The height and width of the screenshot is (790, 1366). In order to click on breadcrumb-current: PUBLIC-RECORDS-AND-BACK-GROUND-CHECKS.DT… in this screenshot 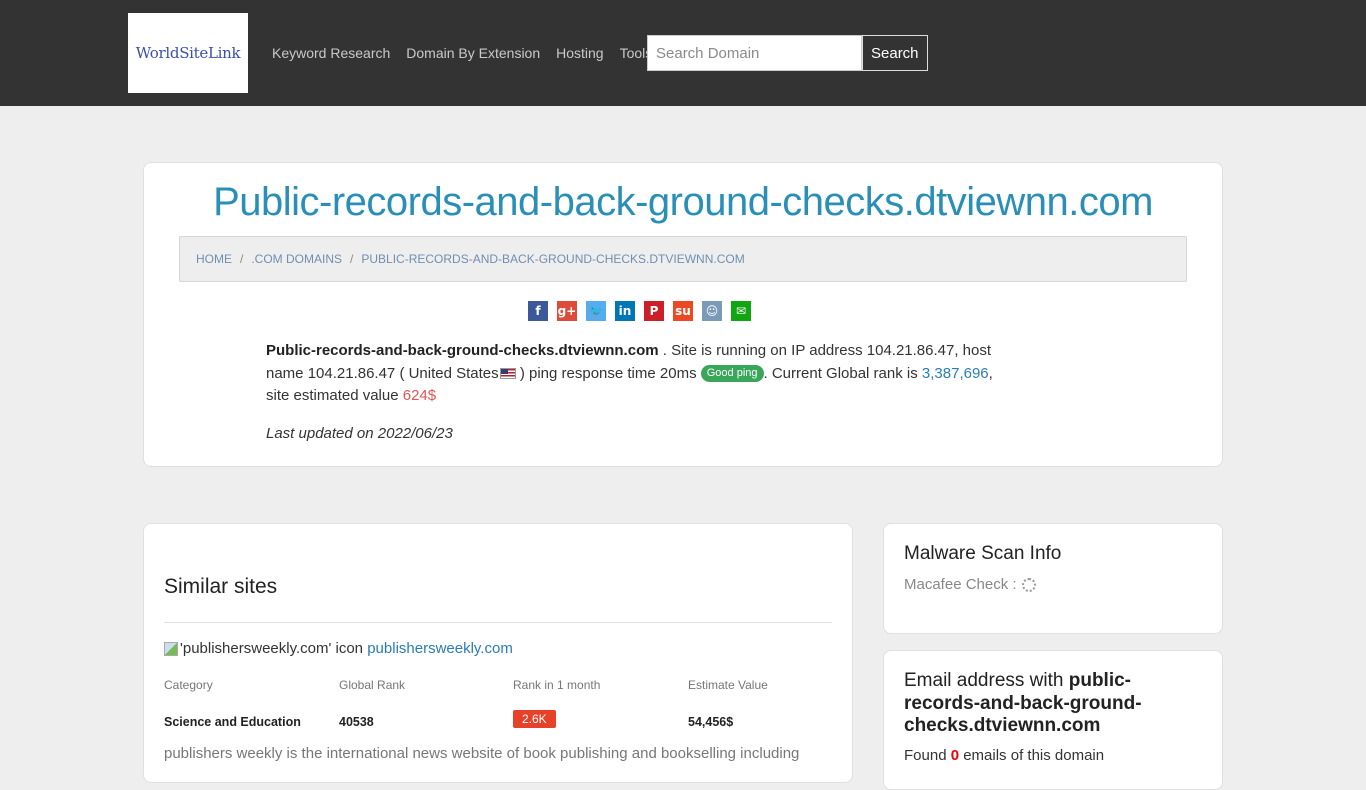, I will do `click(552, 259)`.